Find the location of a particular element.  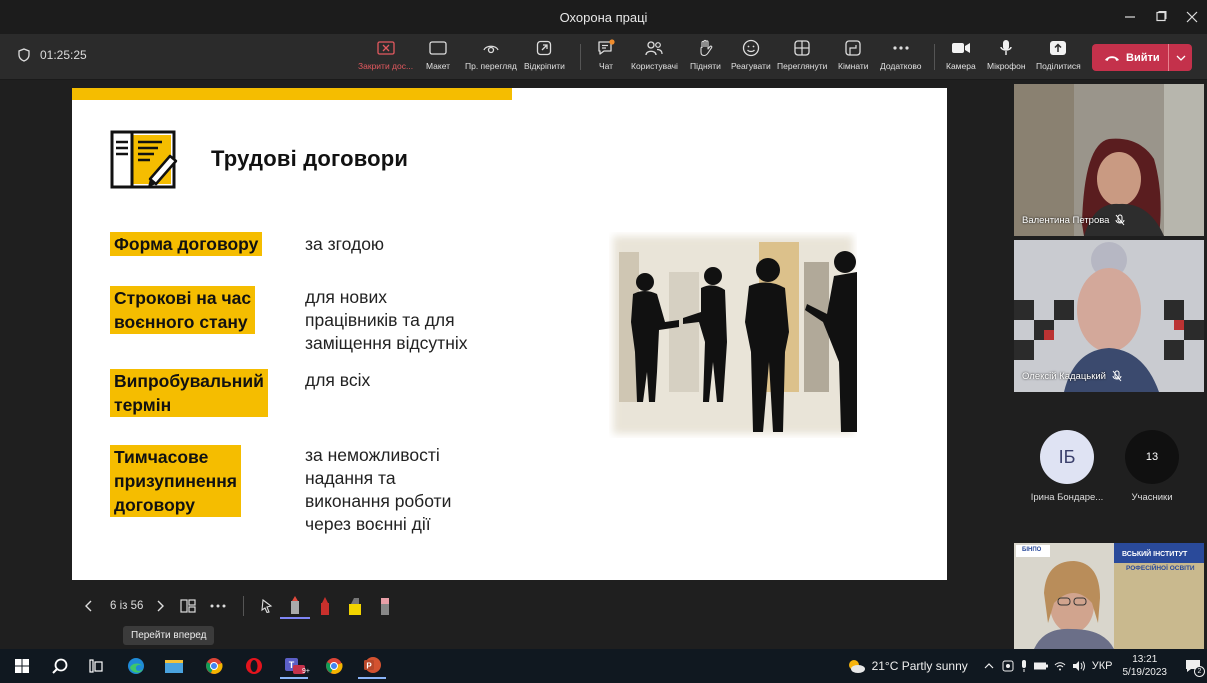

wifi-icon is located at coordinates (1060, 666).